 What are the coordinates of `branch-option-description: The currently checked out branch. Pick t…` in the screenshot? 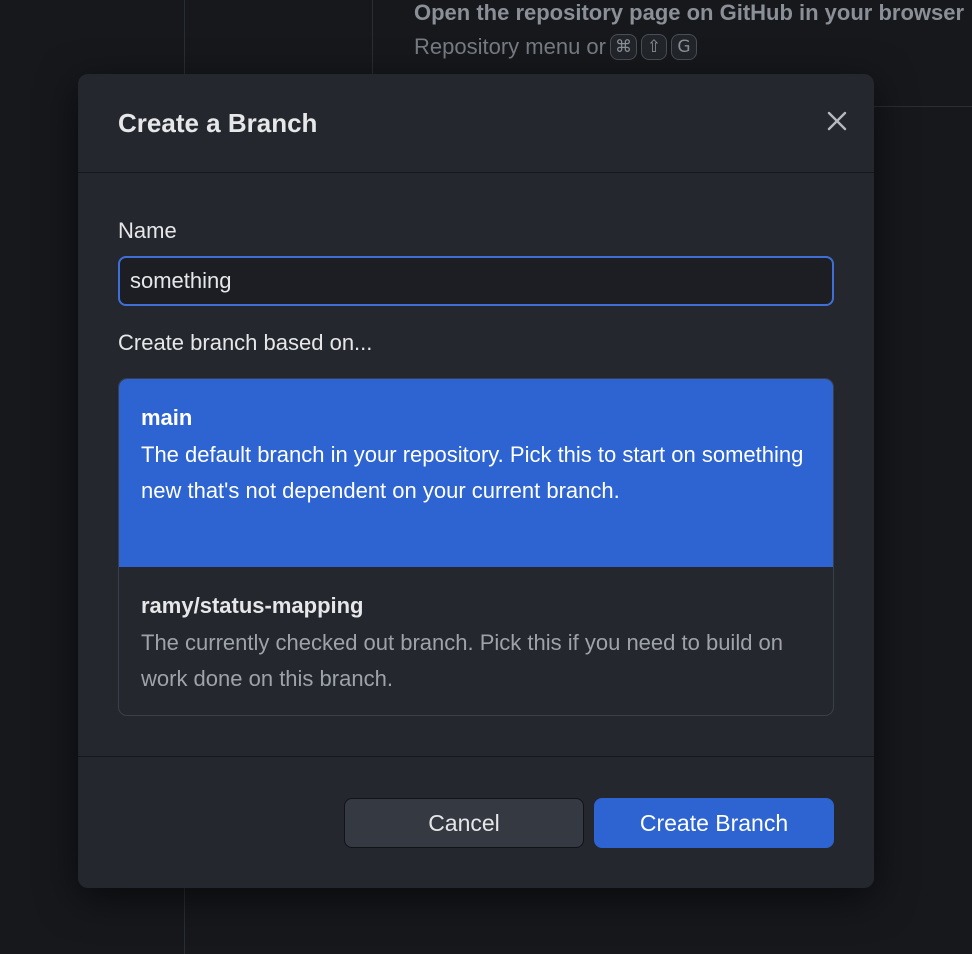 It's located at (462, 660).